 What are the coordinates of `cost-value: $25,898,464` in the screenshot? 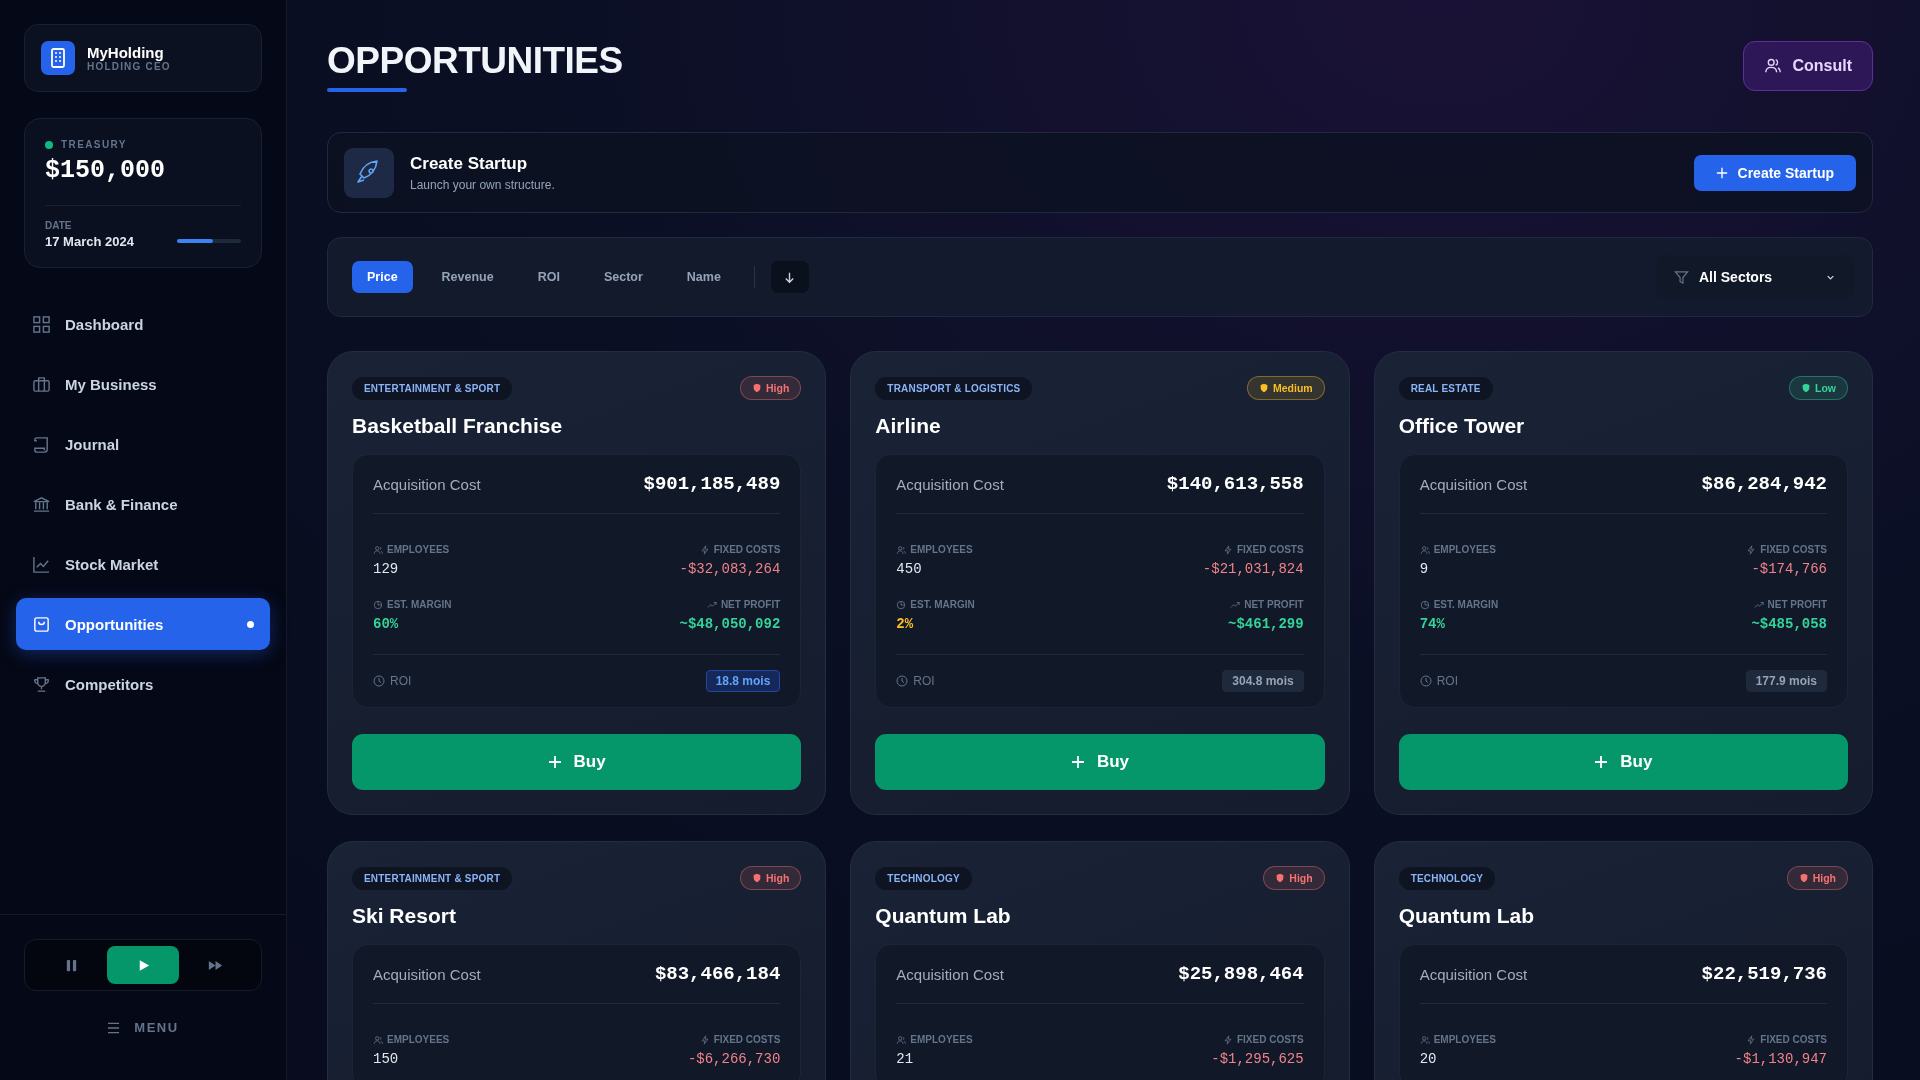 It's located at (1241, 974).